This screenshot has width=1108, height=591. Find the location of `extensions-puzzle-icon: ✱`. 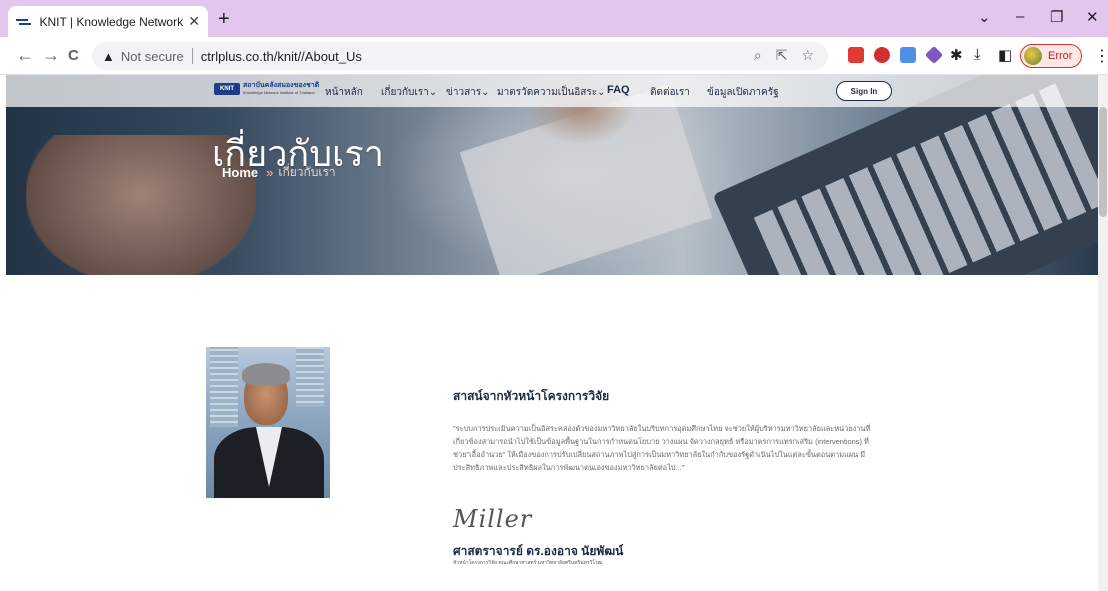

extensions-puzzle-icon: ✱ is located at coordinates (956, 55).